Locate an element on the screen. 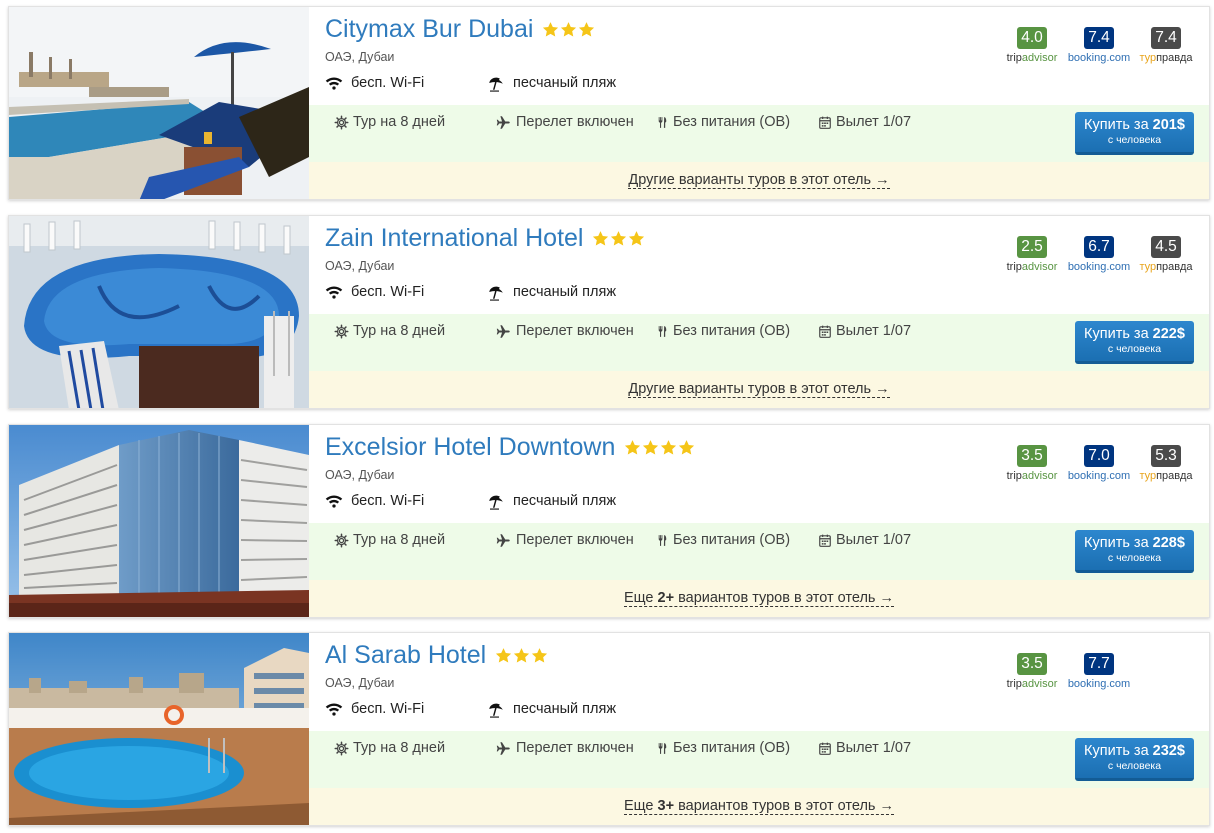  rating-turpravda: 4.5 турправда is located at coordinates (1166, 254).